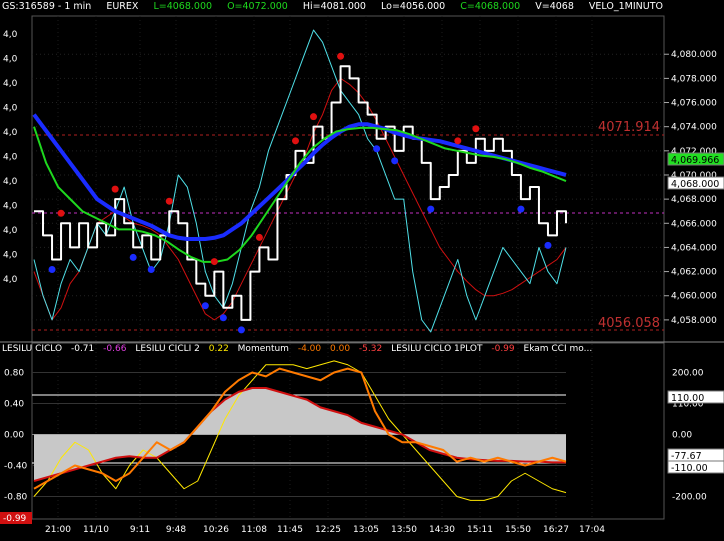  What do you see at coordinates (14, 436) in the screenshot?
I see `osc-tick-label: 0.00` at bounding box center [14, 436].